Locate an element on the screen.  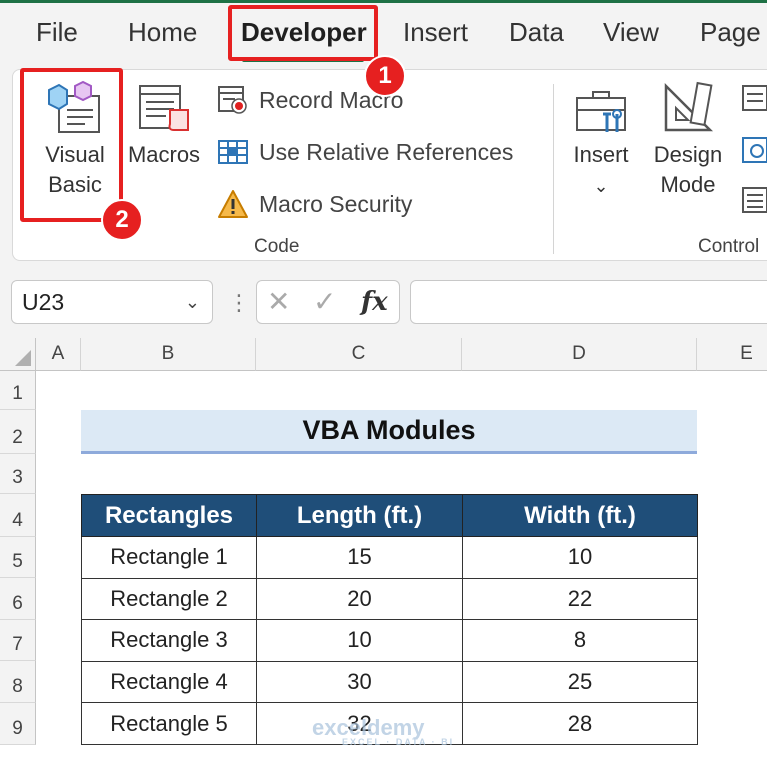
tab-page: Page is located at coordinates (730, 32).